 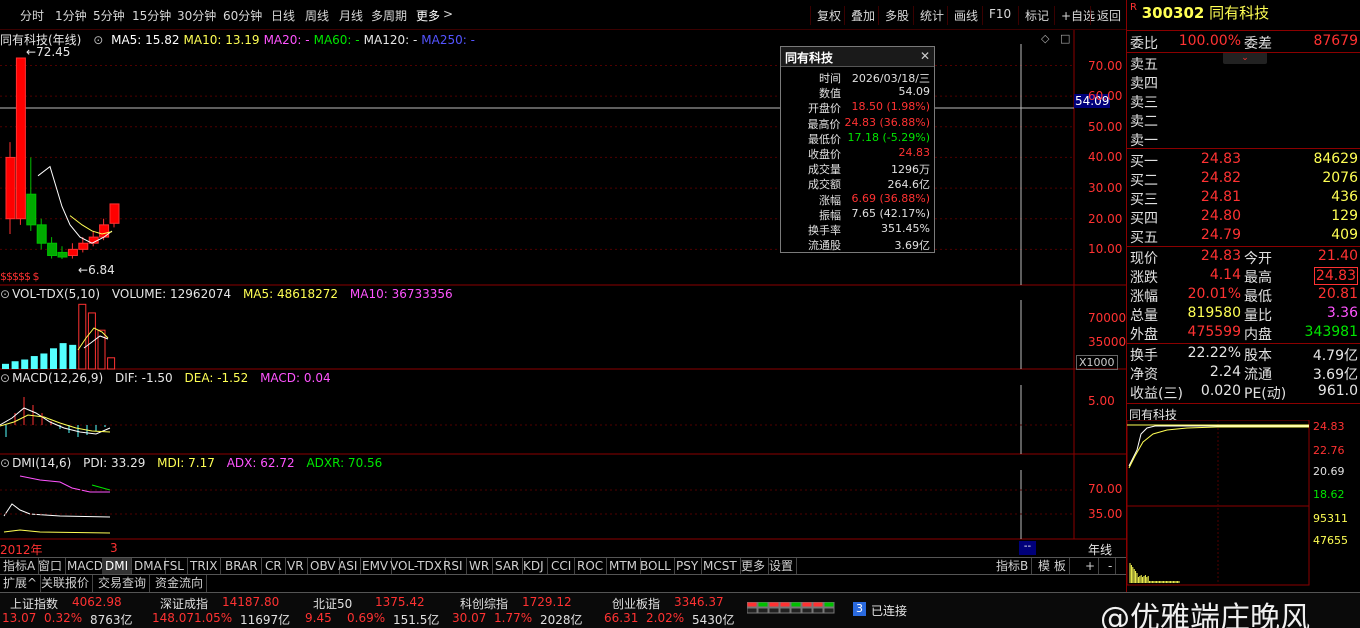 I want to click on index-name: 北证50, so click(x=332, y=603).